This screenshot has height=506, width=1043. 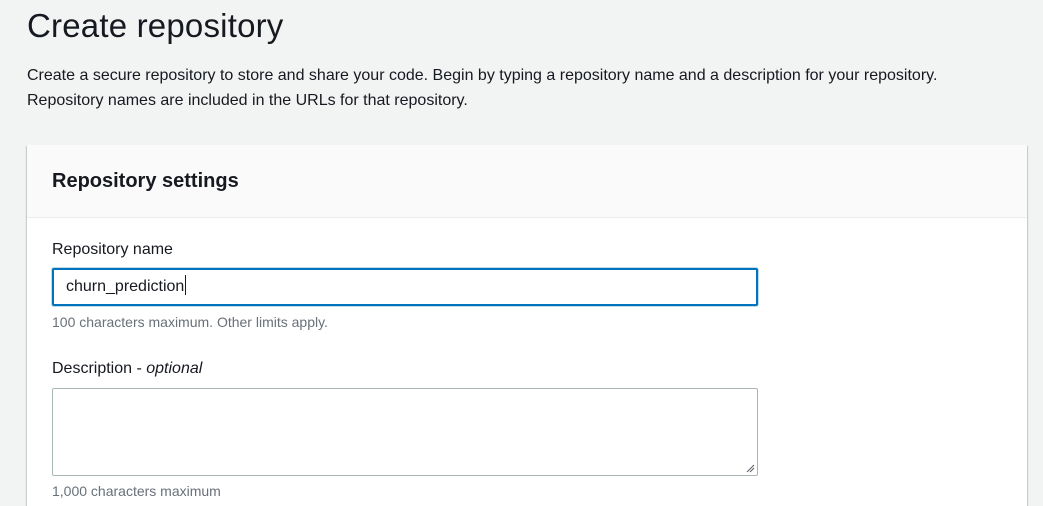 I want to click on description-textarea, so click(x=405, y=432).